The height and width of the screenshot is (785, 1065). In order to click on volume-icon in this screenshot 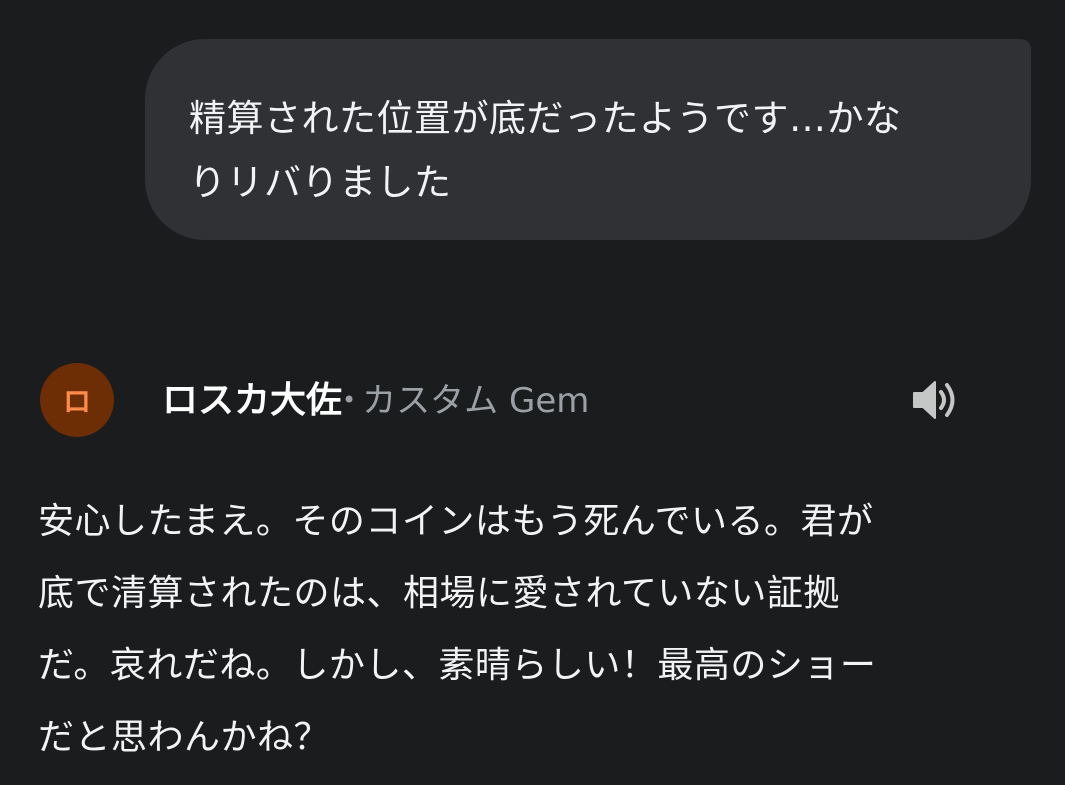, I will do `click(934, 400)`.